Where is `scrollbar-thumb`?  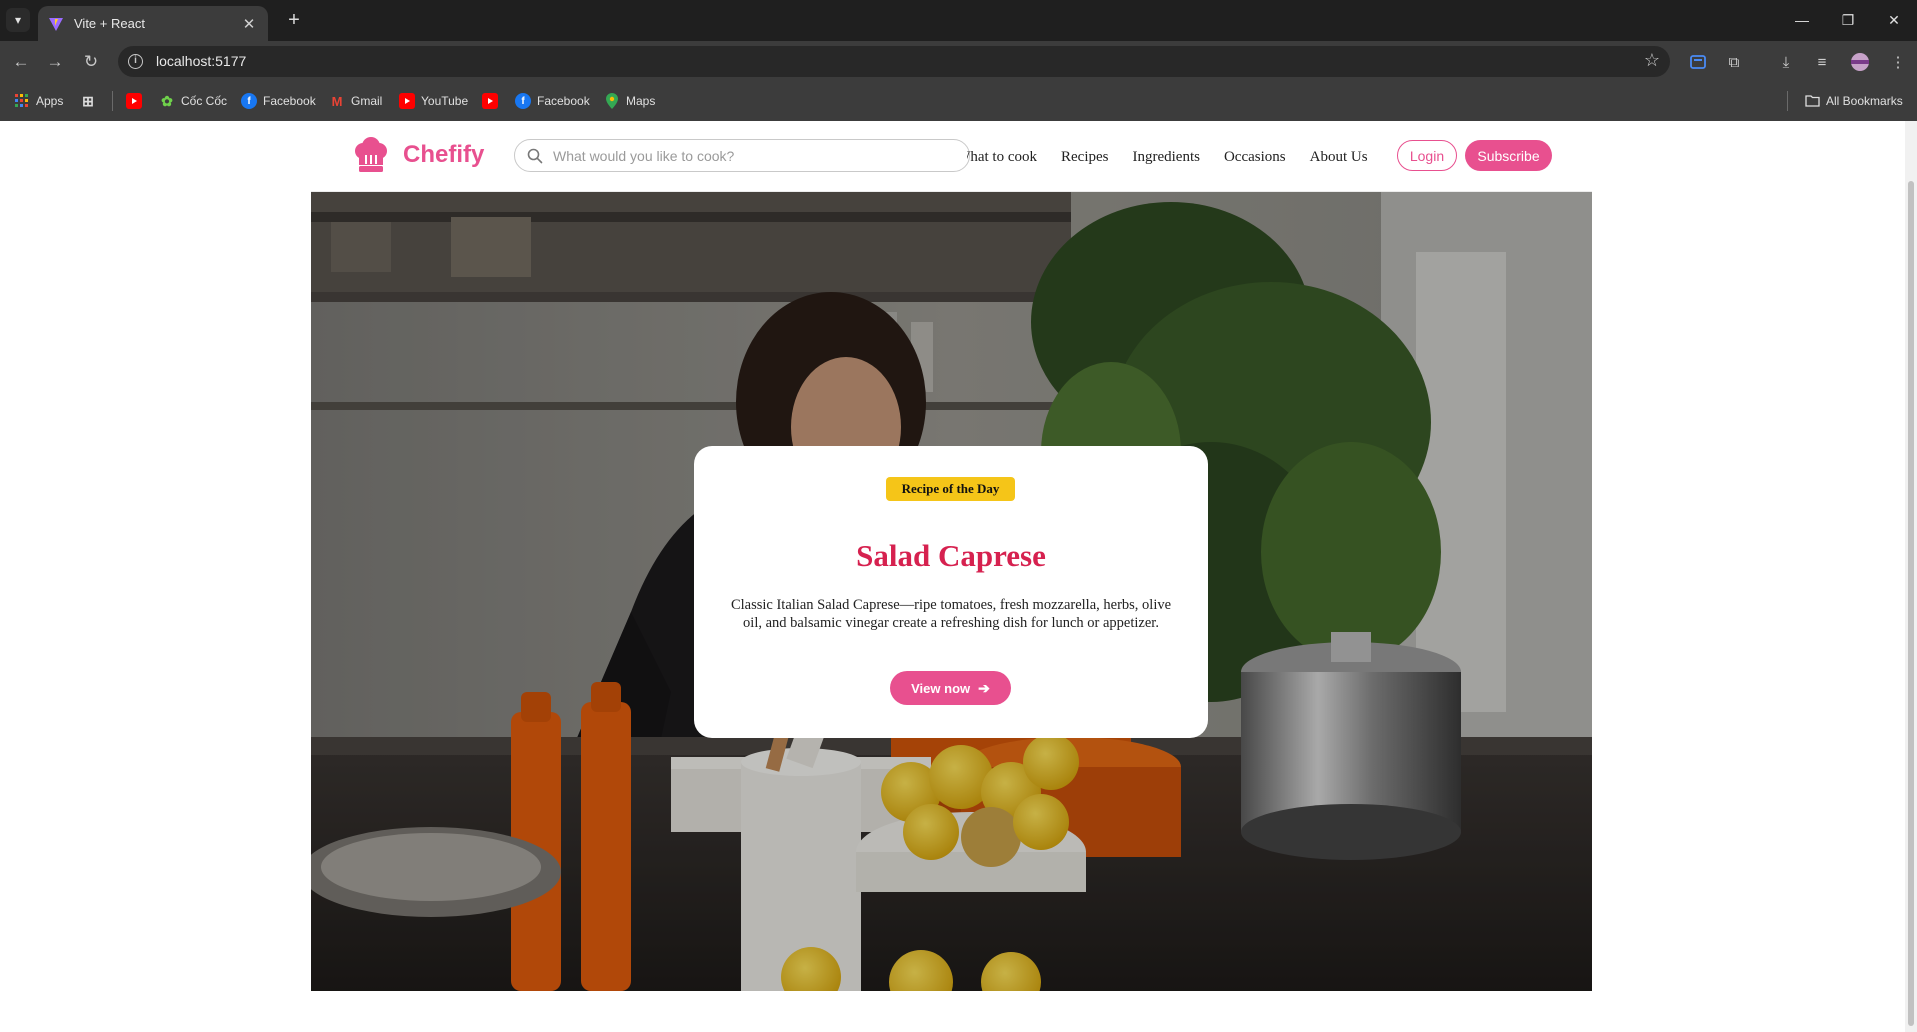 scrollbar-thumb is located at coordinates (1911, 603).